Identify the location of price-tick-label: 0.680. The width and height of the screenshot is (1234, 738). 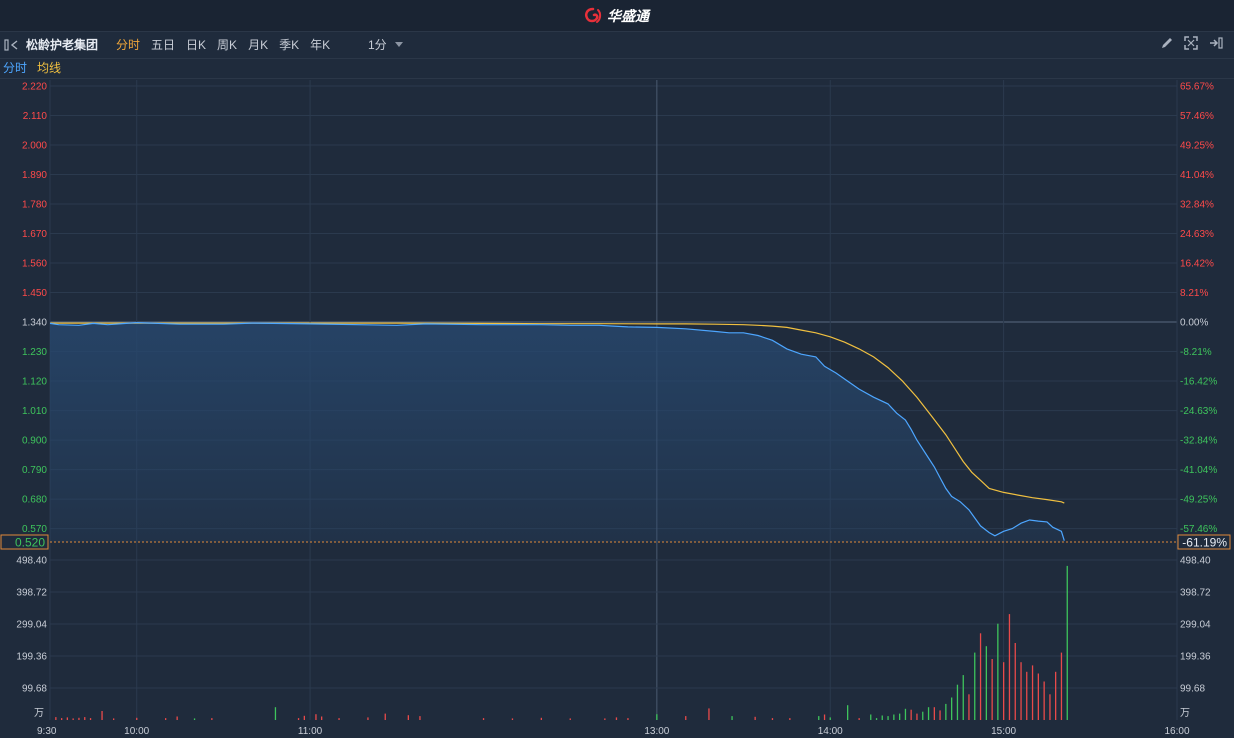
(34, 500).